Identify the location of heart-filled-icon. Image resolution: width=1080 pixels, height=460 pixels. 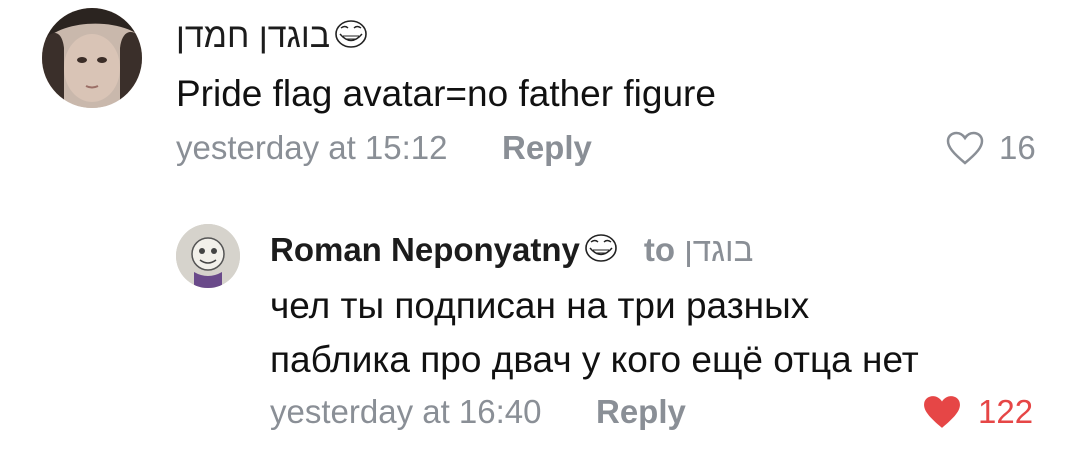
(942, 412).